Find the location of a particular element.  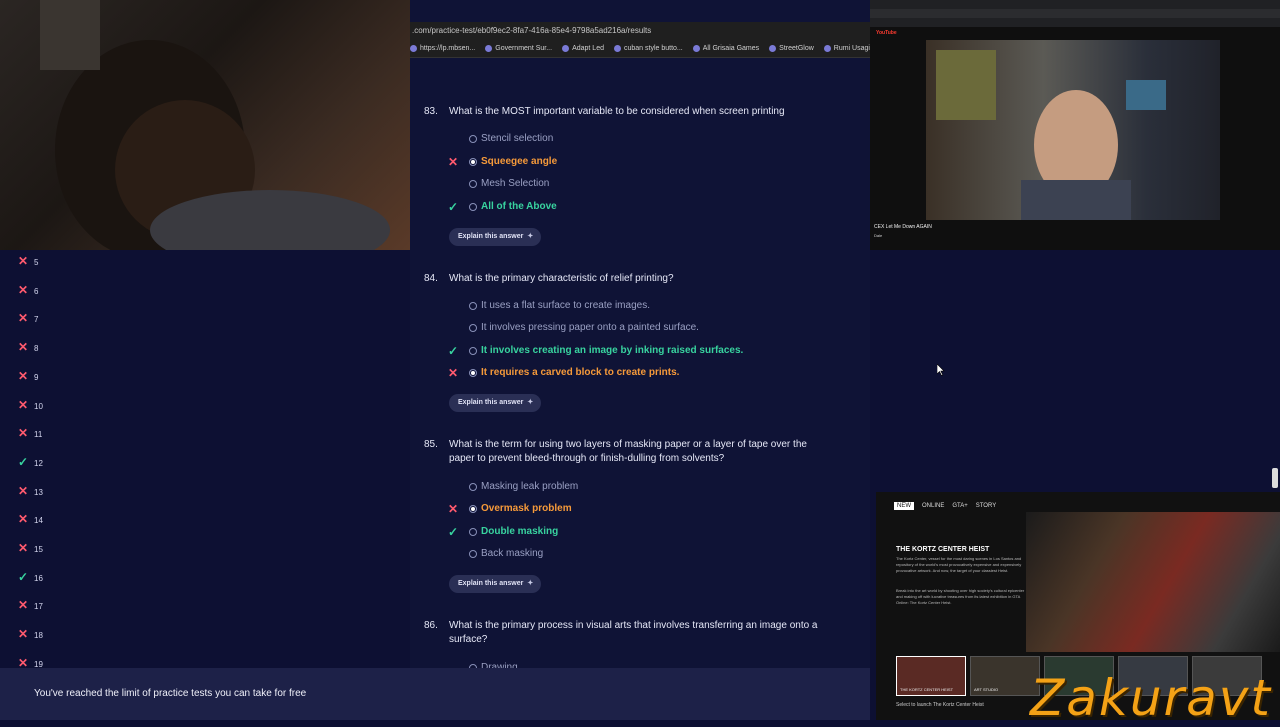

bookmark-label: Adapt Led is located at coordinates (588, 48).